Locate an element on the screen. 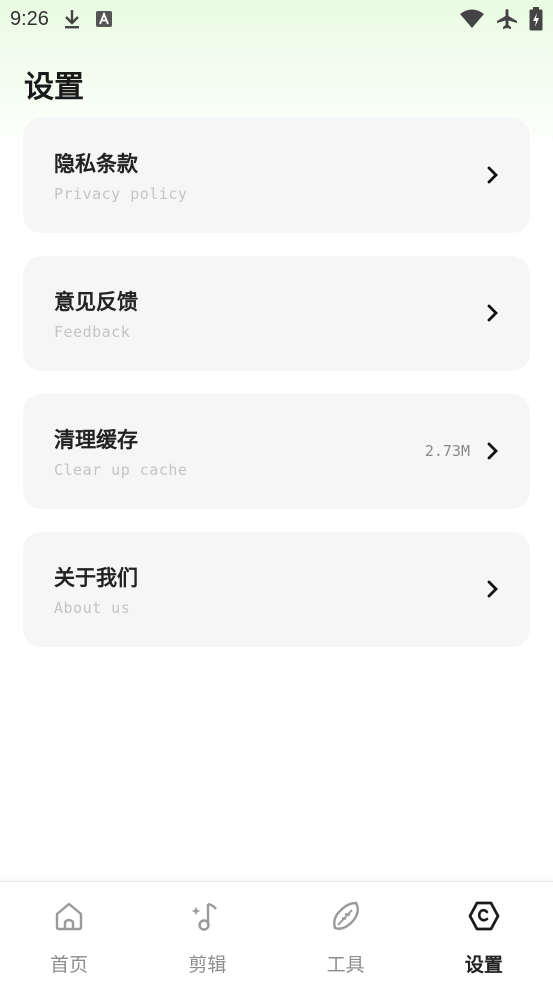  leaf-icon is located at coordinates (345, 915).